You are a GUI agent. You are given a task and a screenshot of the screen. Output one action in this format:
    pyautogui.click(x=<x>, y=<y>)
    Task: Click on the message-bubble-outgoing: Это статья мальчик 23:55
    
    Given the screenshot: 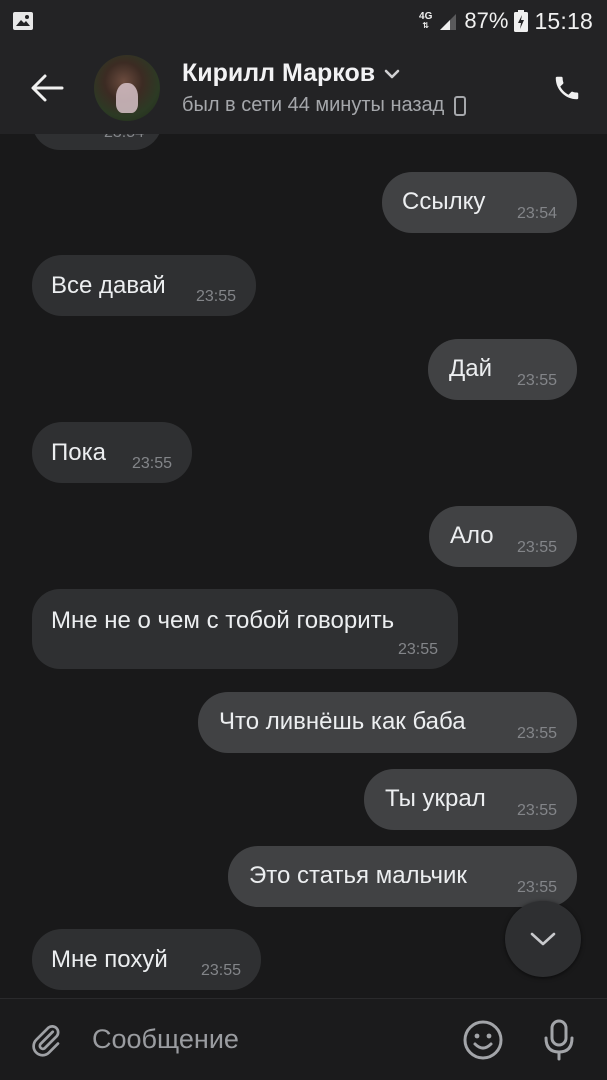 What is the action you would take?
    pyautogui.click(x=402, y=876)
    